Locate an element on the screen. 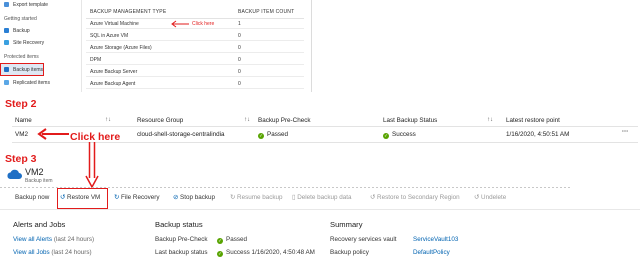 The height and width of the screenshot is (265, 640). backup-now-button: Backup now is located at coordinates (32, 197).